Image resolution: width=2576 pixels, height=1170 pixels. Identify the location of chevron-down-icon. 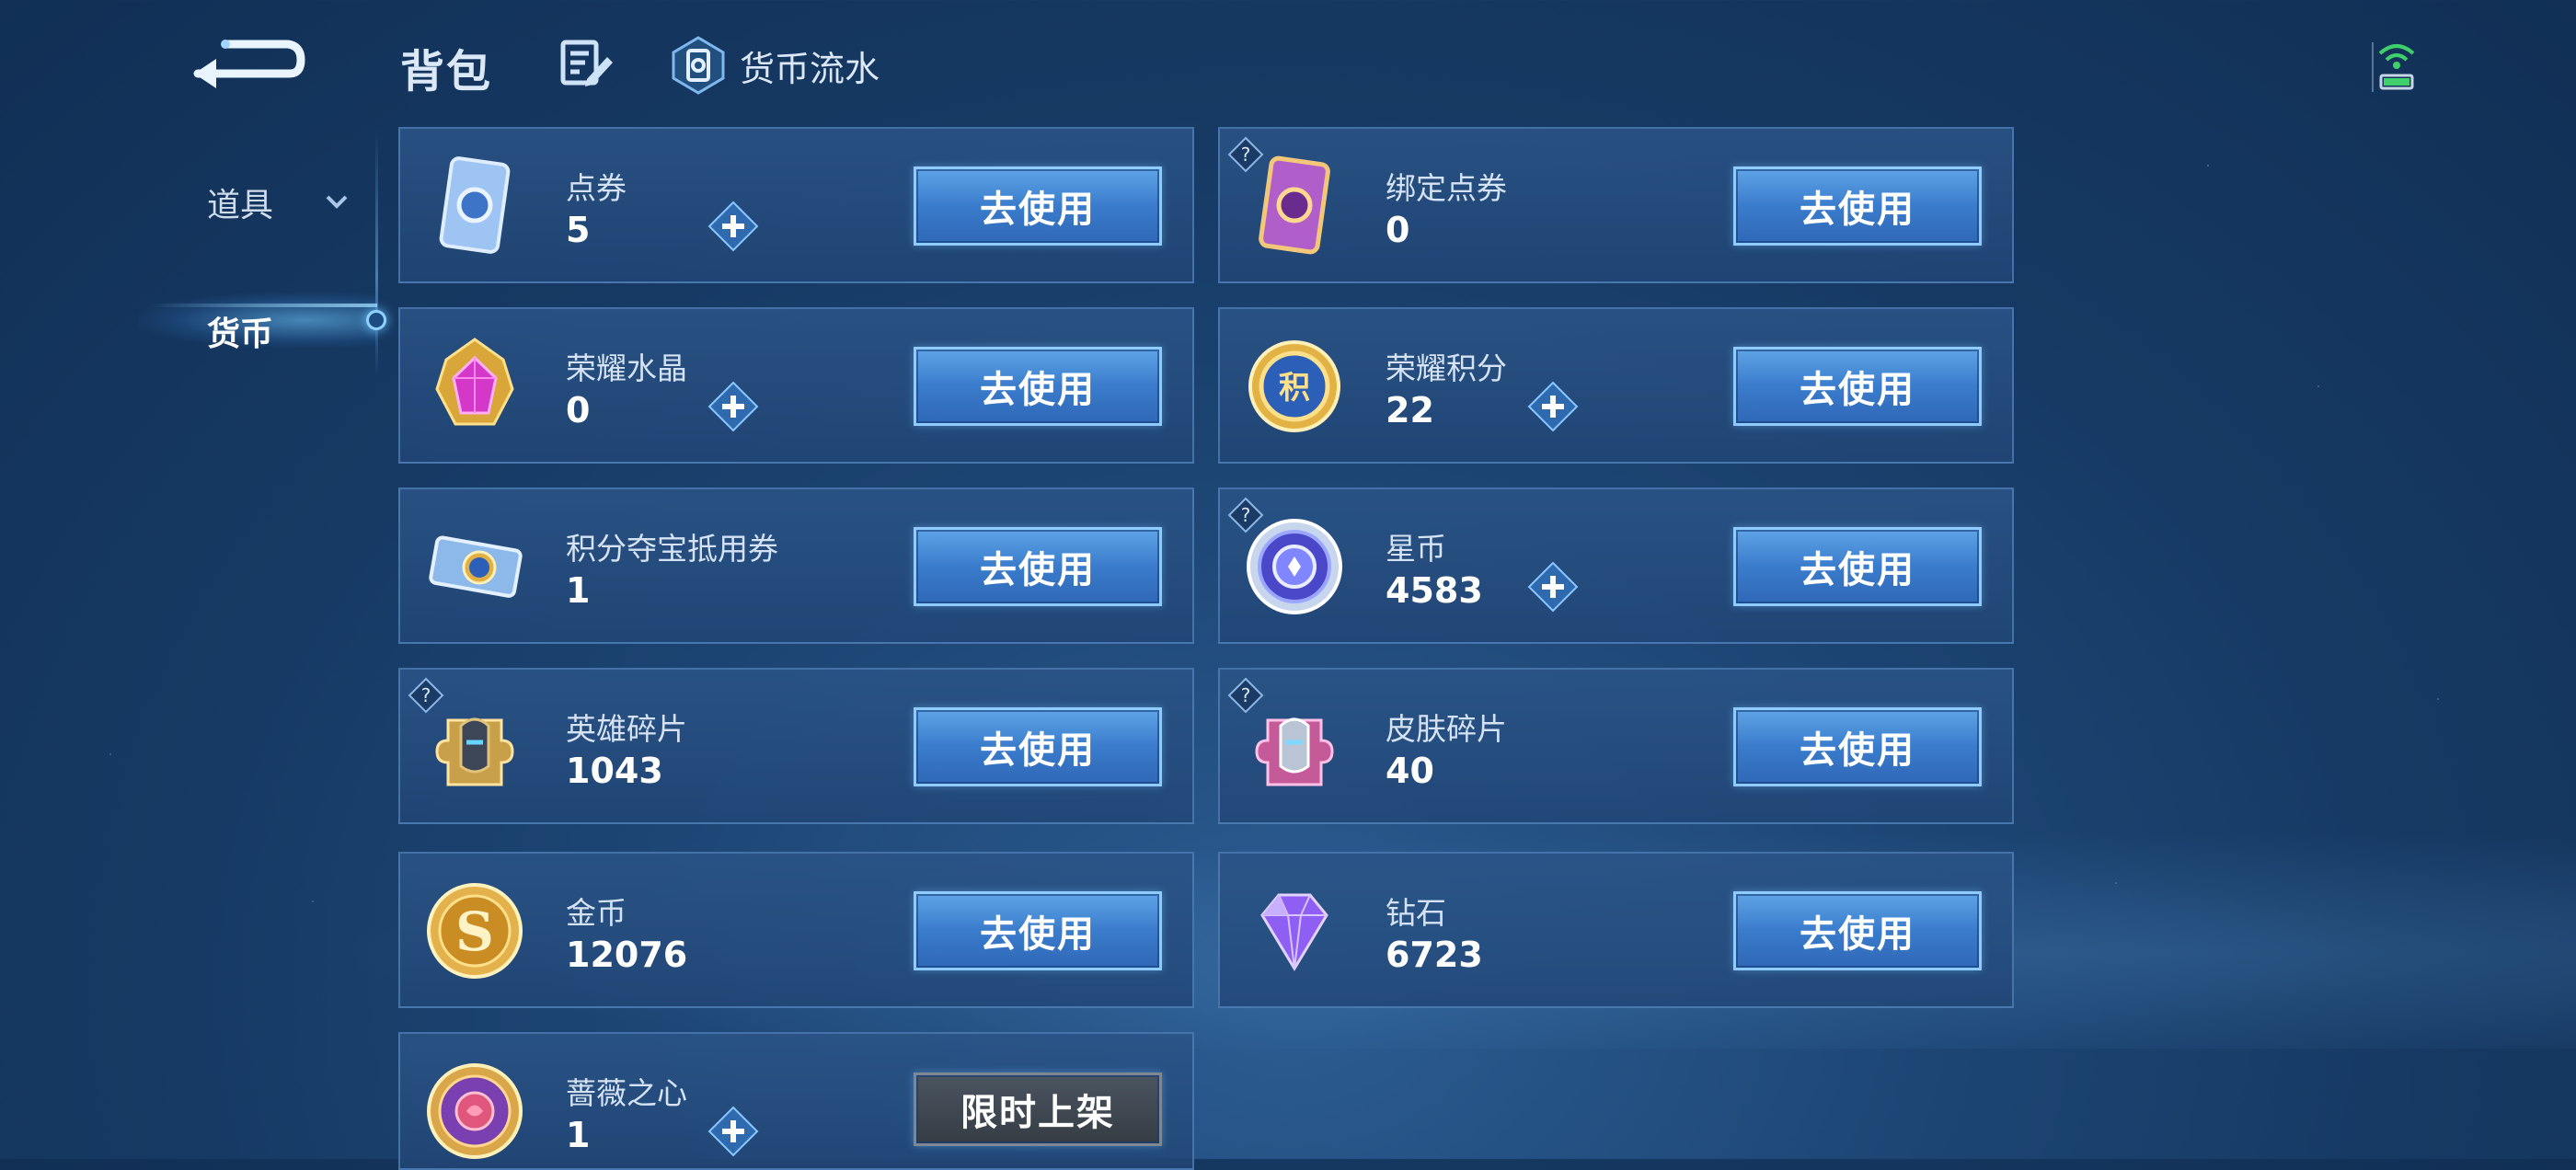
(337, 202).